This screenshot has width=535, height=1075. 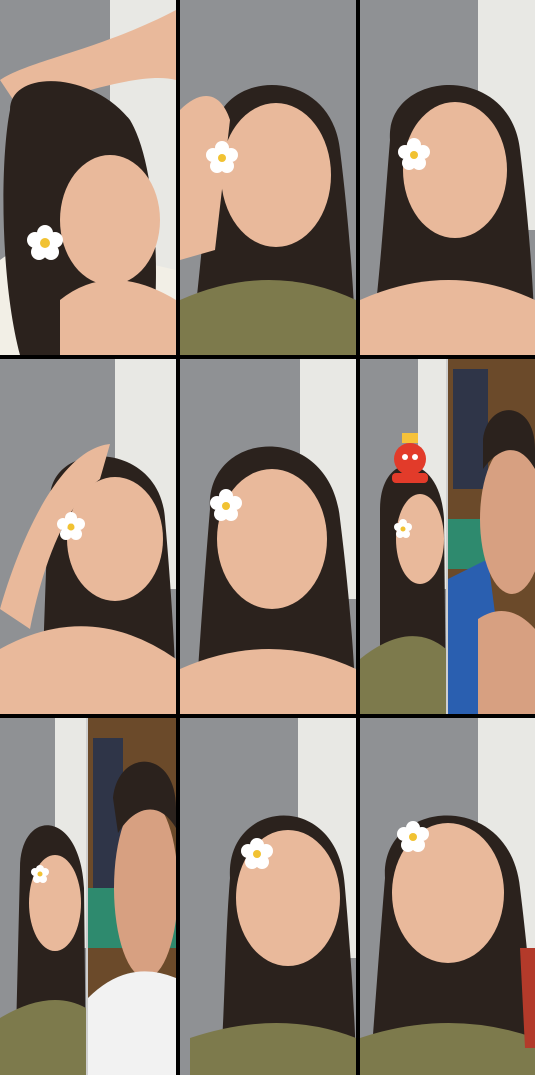 I want to click on video-tile-6-split, so click(x=447, y=536).